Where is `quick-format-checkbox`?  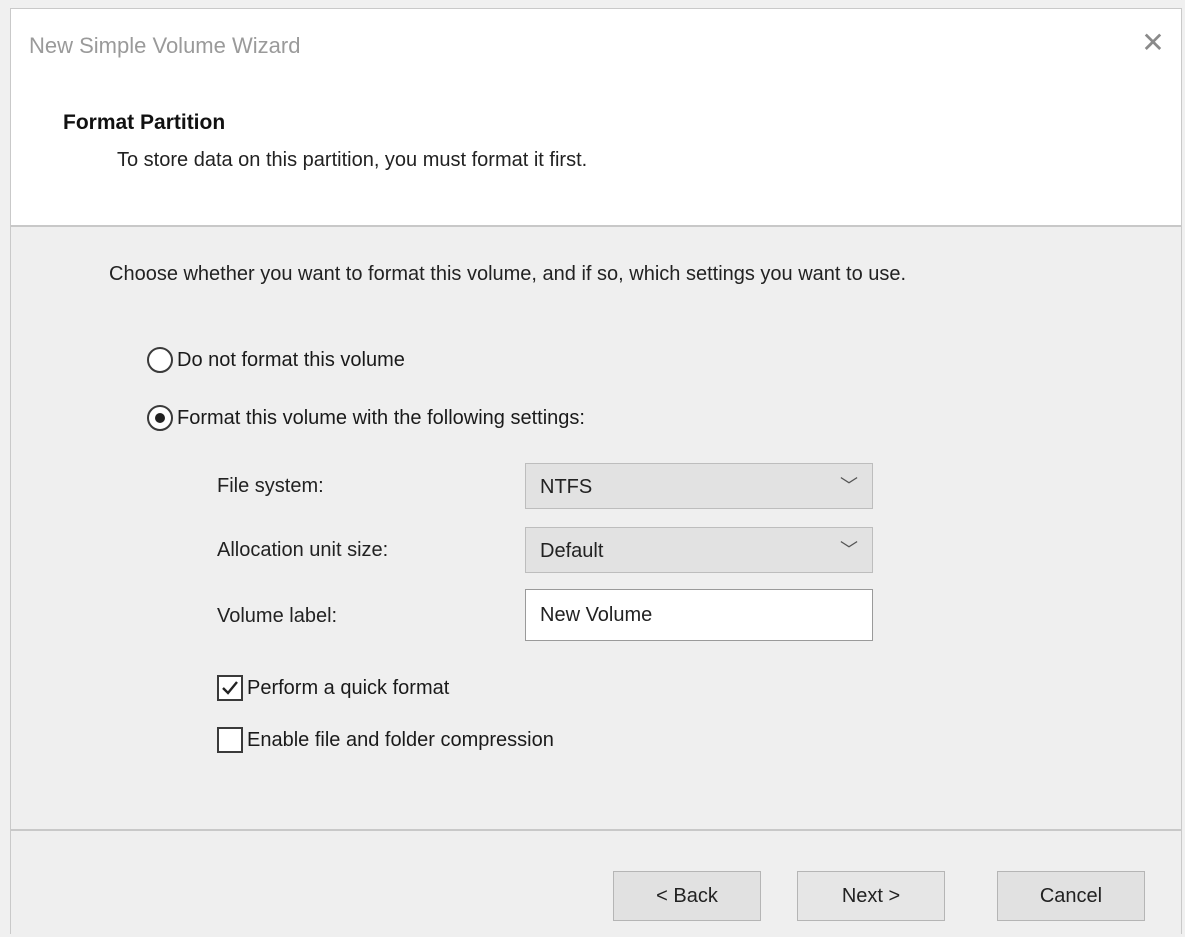
quick-format-checkbox is located at coordinates (230, 688).